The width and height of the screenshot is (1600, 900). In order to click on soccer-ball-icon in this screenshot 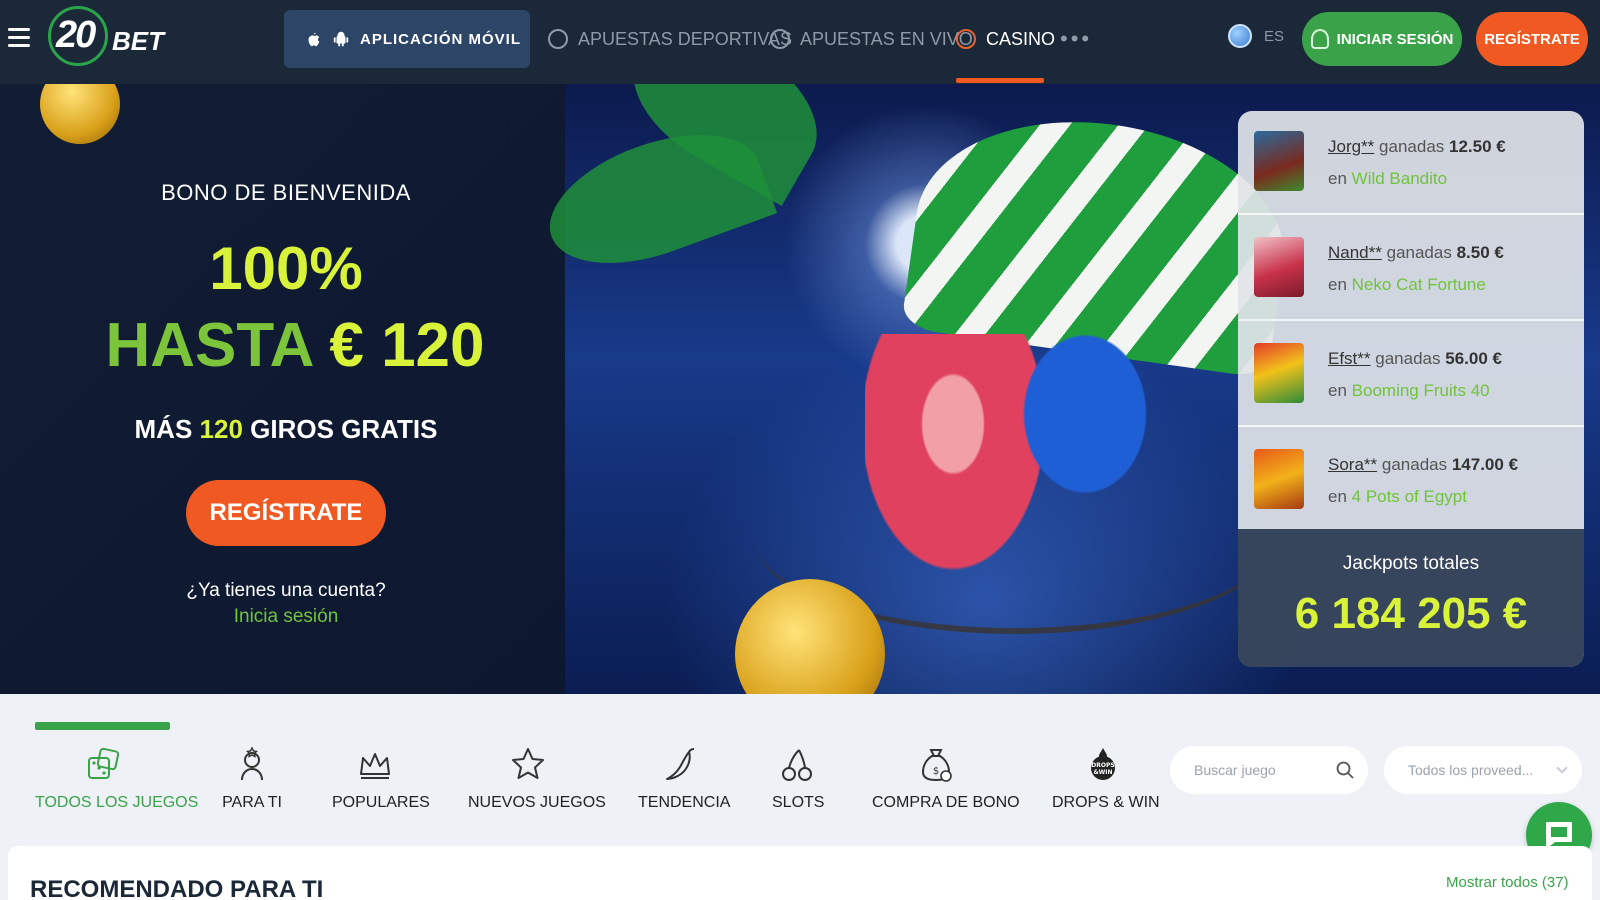, I will do `click(558, 39)`.